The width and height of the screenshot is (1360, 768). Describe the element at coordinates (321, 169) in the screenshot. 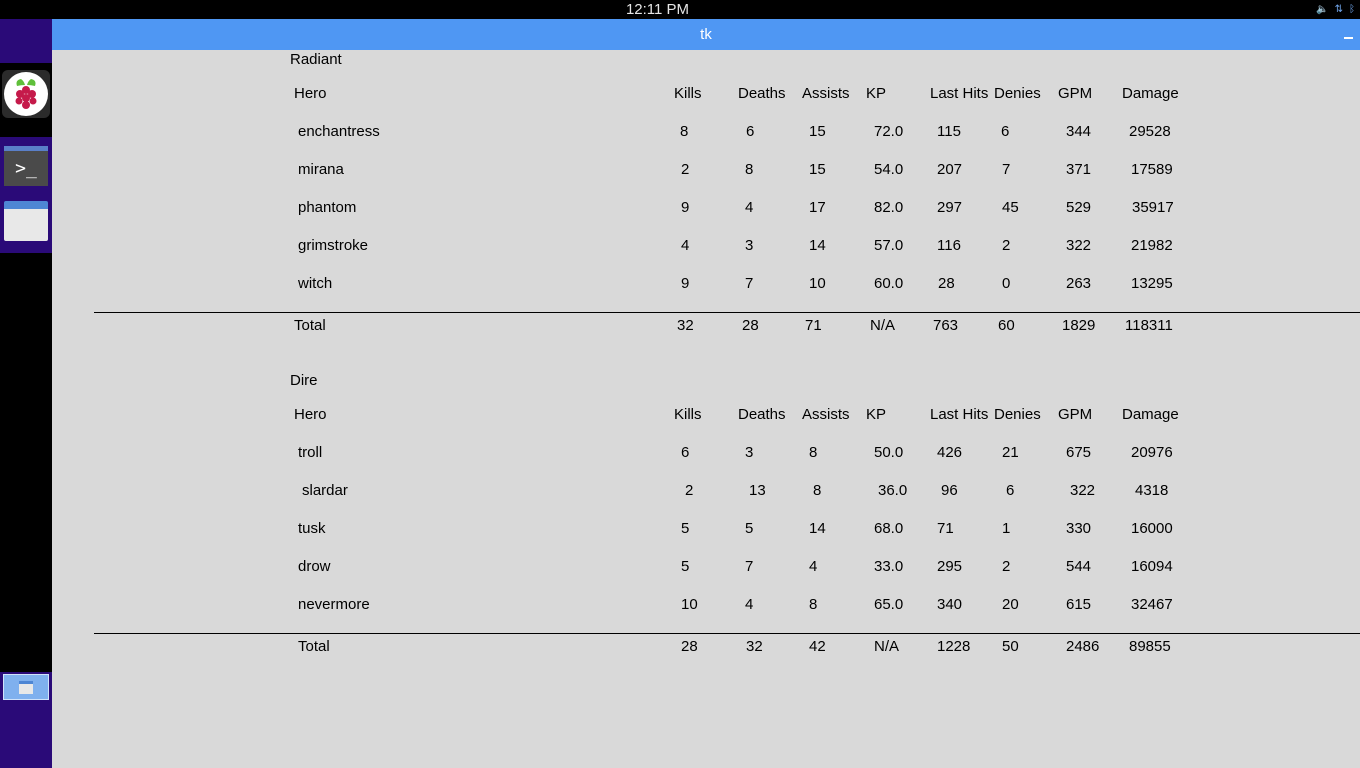

I see `cell-hero: mirana` at that location.